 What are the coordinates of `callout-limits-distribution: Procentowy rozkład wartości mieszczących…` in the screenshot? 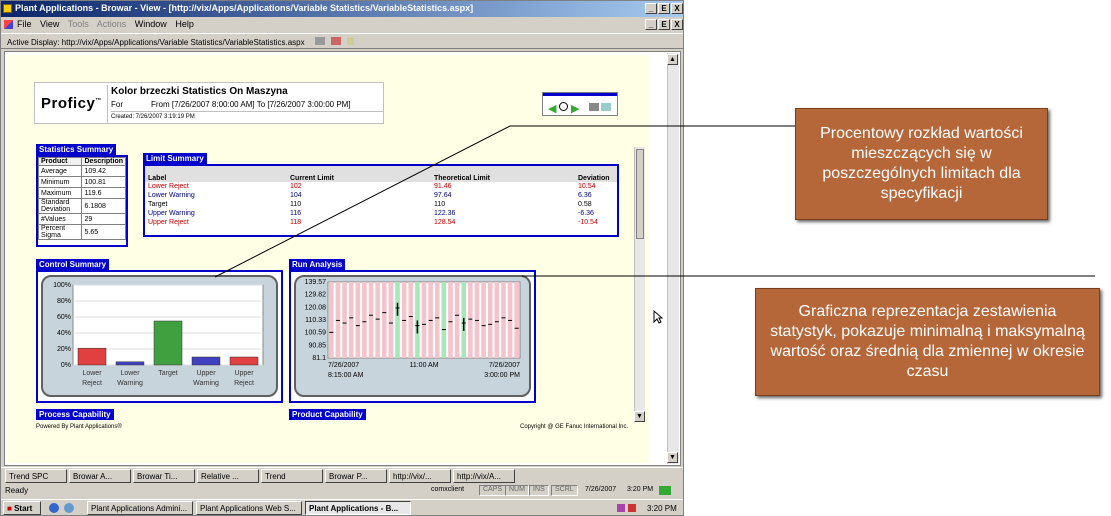 It's located at (921, 164).